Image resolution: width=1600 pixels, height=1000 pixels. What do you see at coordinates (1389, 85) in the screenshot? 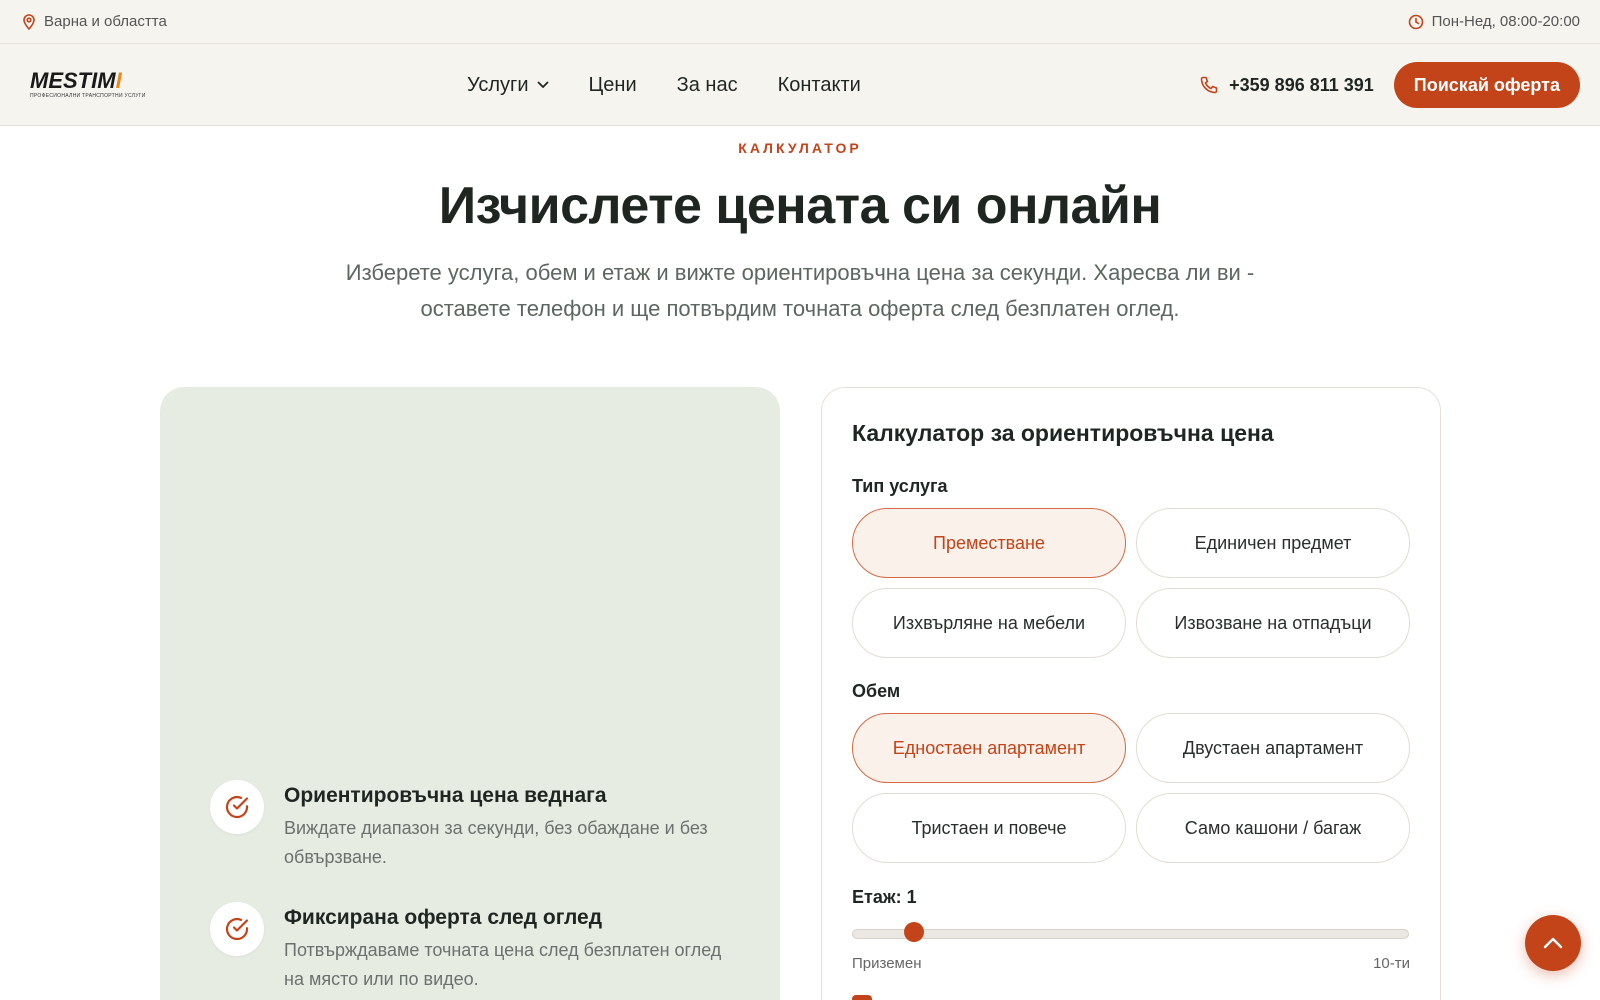
I see `header-actions: +359 896 811 391 Поискай оферта` at bounding box center [1389, 85].